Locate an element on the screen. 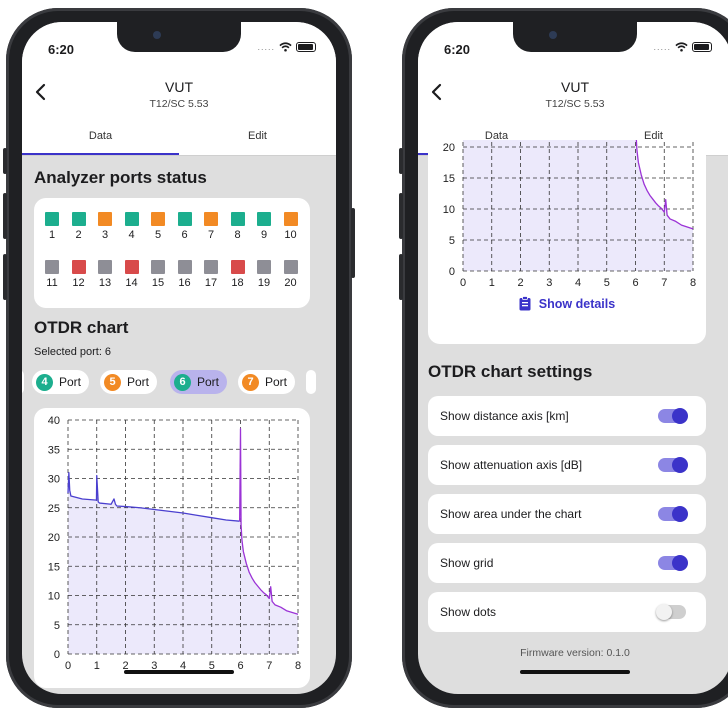 This screenshot has width=728, height=708. port-17: 17 is located at coordinates (211, 274).